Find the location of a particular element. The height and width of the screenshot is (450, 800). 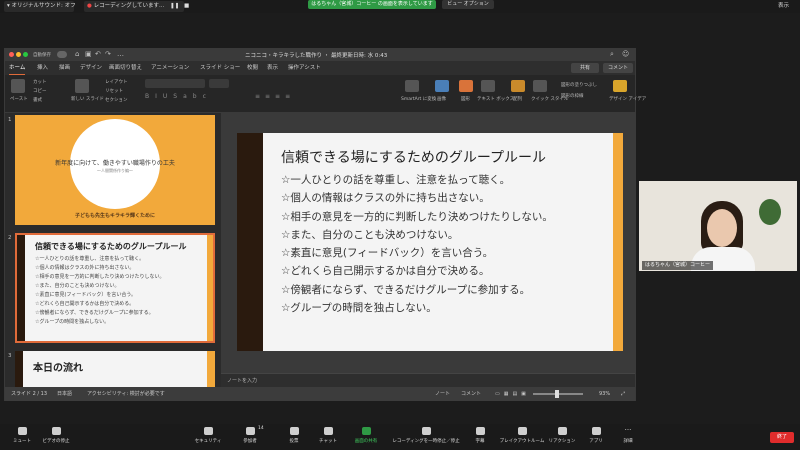

autosave-toggle is located at coordinates (62, 54).